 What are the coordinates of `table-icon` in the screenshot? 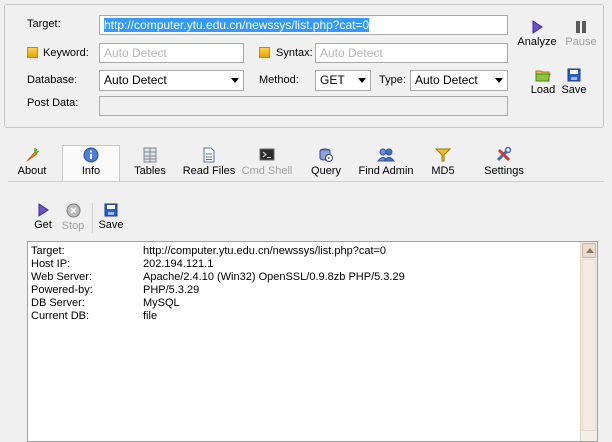 It's located at (150, 155).